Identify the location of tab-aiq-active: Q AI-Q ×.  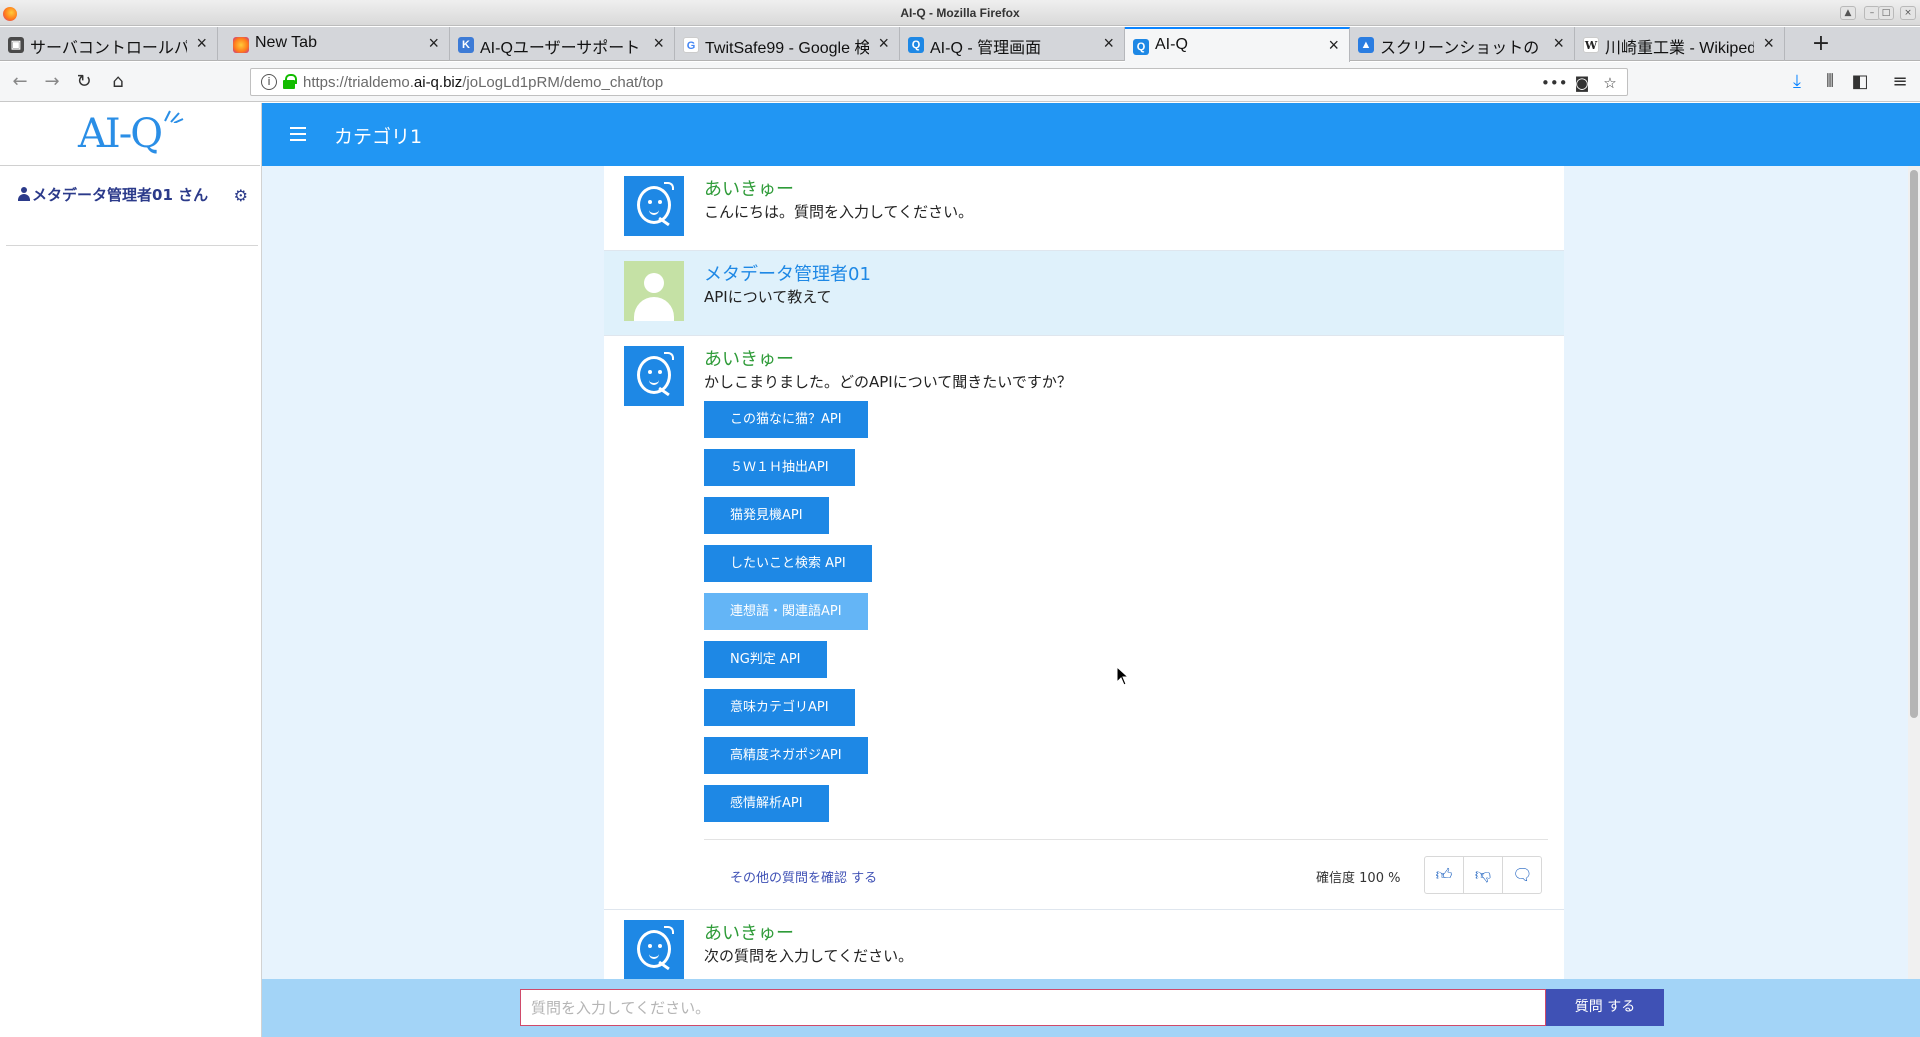
(1237, 44).